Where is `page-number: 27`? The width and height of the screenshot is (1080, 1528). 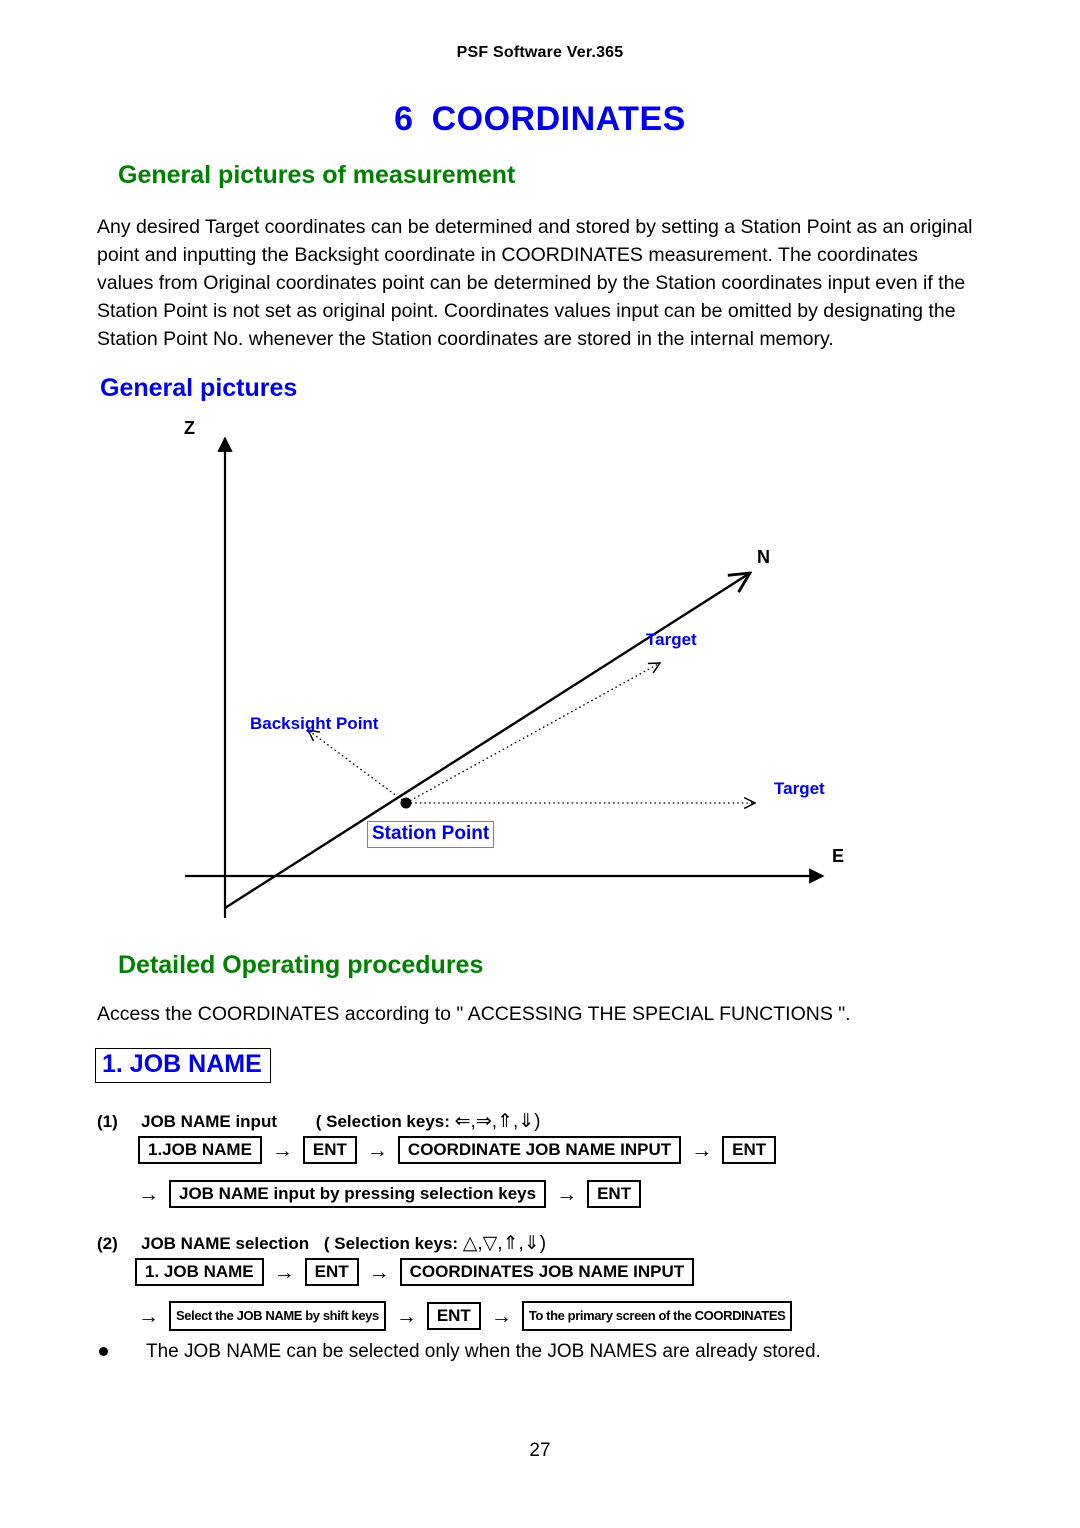 page-number: 27 is located at coordinates (540, 1450).